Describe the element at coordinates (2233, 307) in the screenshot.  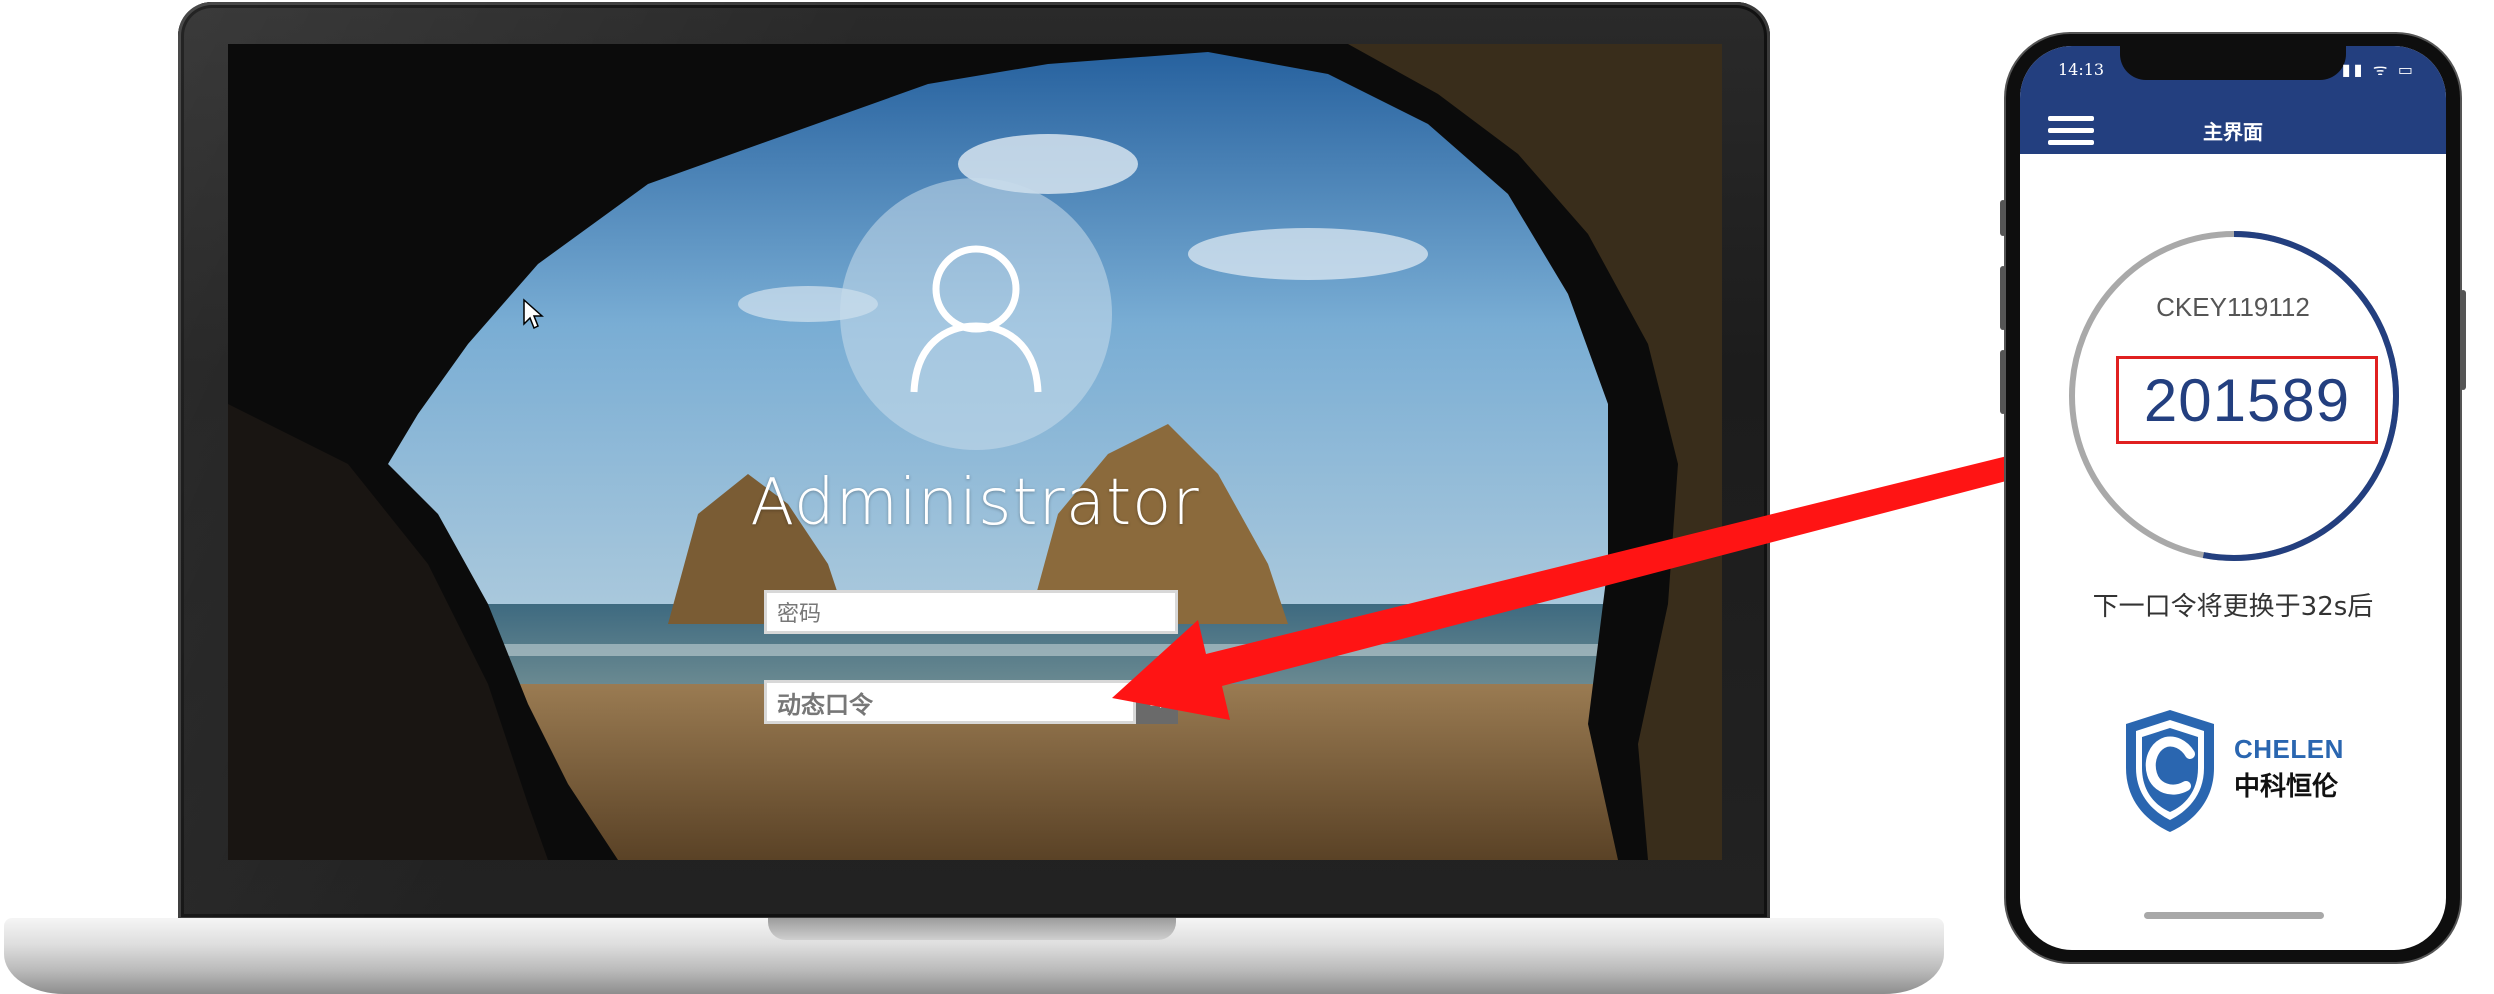
I see `token-serial-number: CKEY119112` at that location.